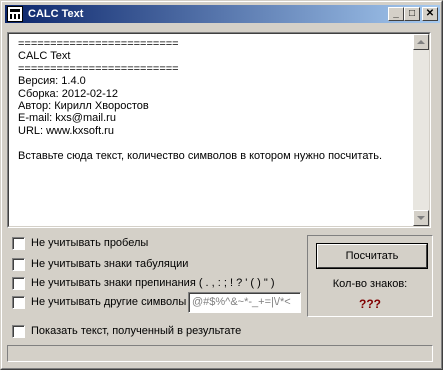 The height and width of the screenshot is (370, 443). What do you see at coordinates (89, 243) in the screenshot?
I see `ignore-spaces-label: Не учитывать пробелы` at bounding box center [89, 243].